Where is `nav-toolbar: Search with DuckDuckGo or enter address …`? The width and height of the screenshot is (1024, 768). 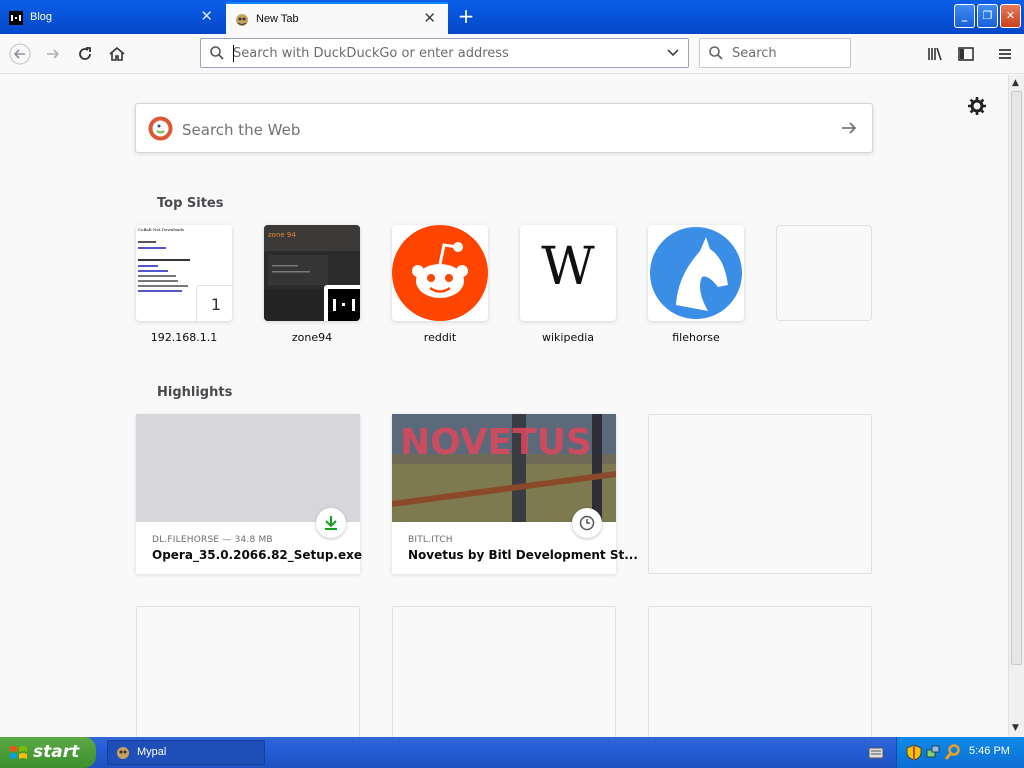 nav-toolbar: Search with DuckDuckGo or enter address … is located at coordinates (512, 54).